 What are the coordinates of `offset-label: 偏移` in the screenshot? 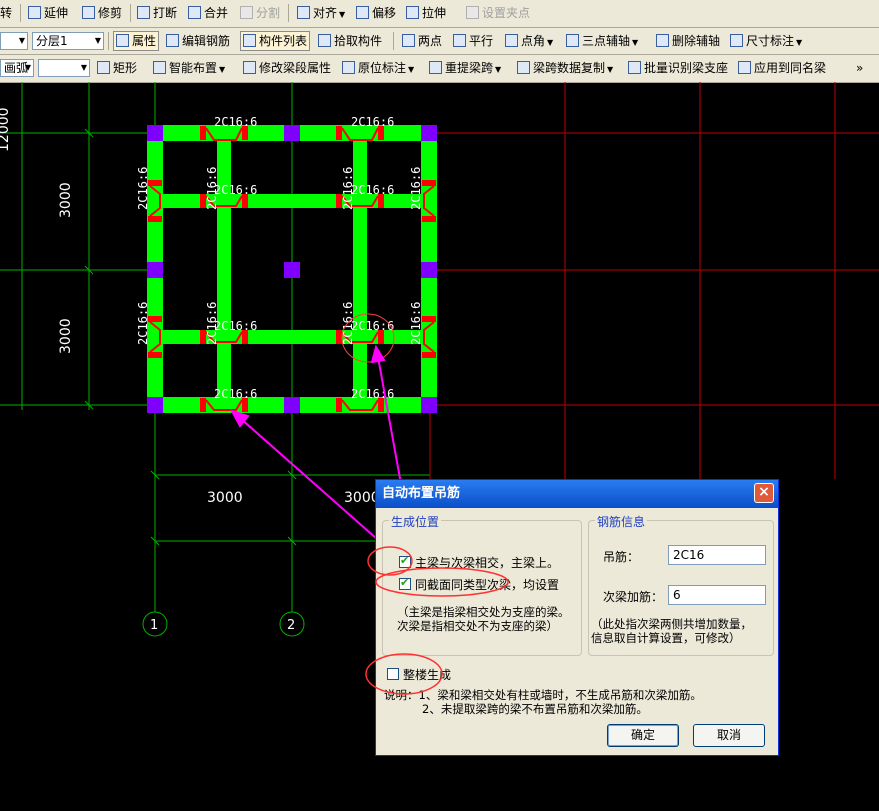 It's located at (384, 13).